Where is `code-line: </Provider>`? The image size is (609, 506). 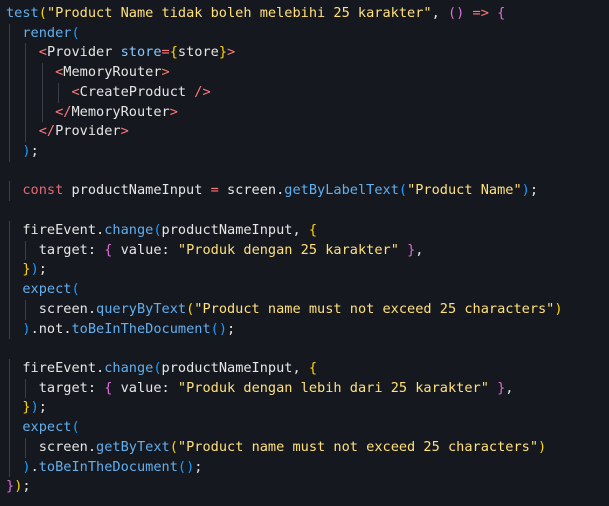
code-line: </Provider> is located at coordinates (304, 132).